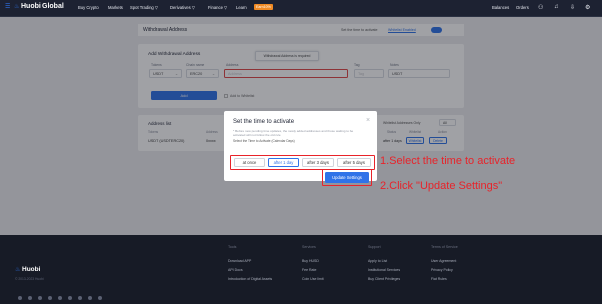 Image resolution: width=602 pixels, height=304 pixels. I want to click on option-after-5-days: after 5 days, so click(354, 162).